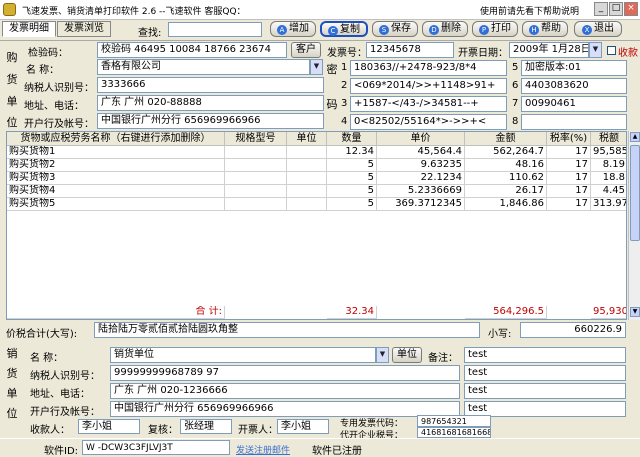  I want to click on minimize-icon: _, so click(601, 9).